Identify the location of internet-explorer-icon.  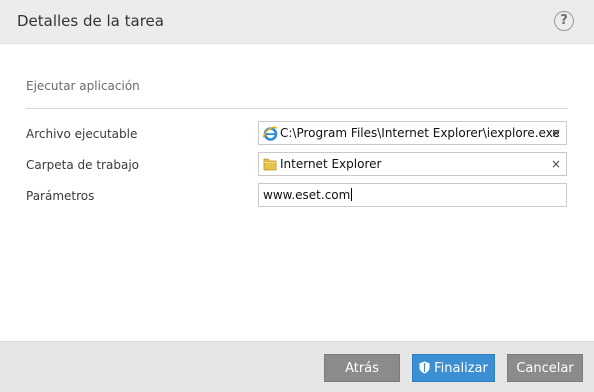
(270, 133).